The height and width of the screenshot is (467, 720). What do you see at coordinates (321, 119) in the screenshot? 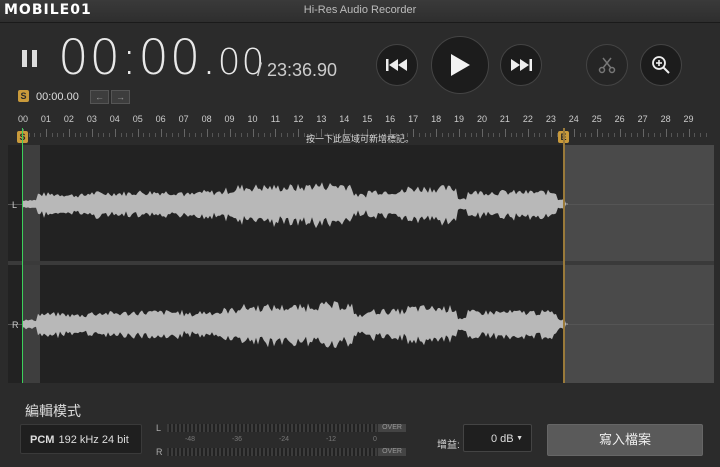
I see `timeline-label: 13` at bounding box center [321, 119].